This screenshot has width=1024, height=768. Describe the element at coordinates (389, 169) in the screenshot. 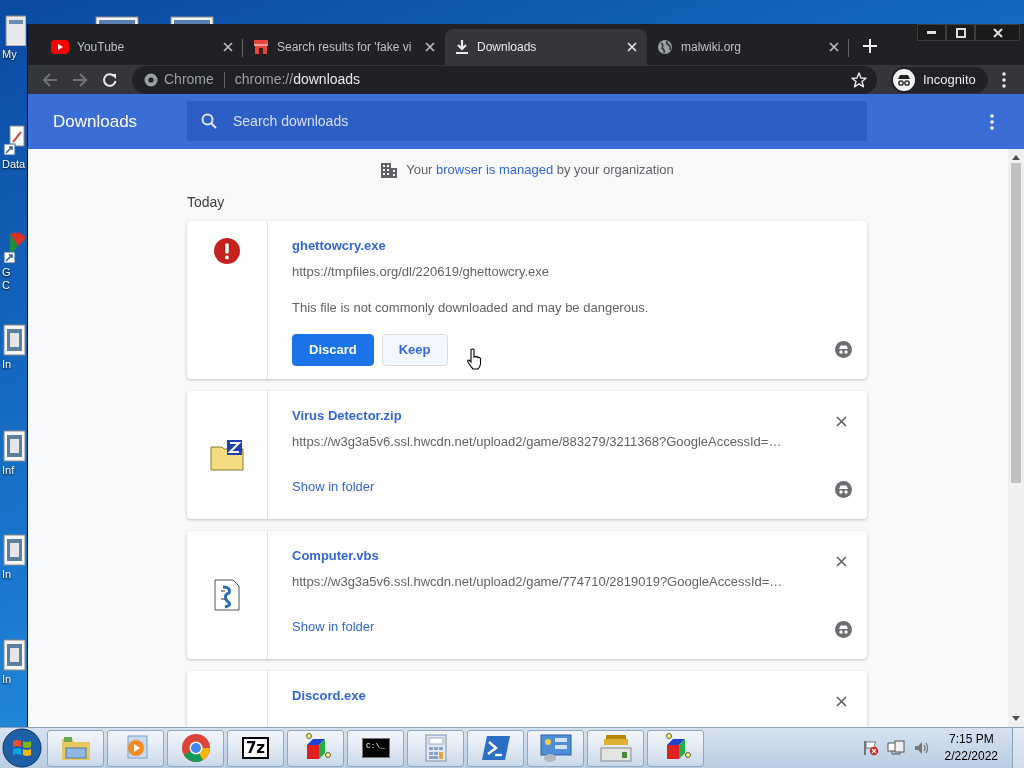

I see `building-icon` at that location.